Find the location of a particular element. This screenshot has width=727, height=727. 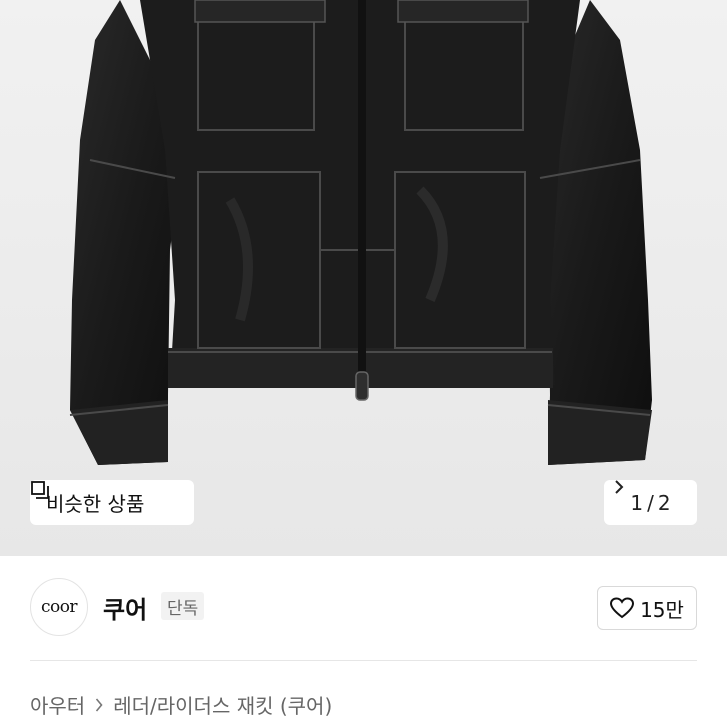

breadcrumb-item-outer: 아우터 is located at coordinates (57, 704).